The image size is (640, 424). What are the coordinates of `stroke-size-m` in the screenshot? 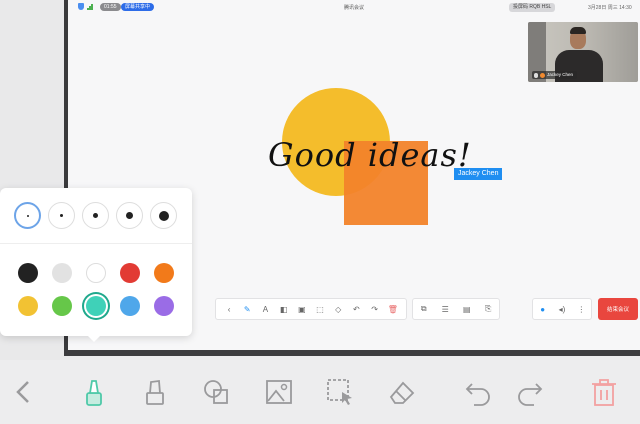 It's located at (95, 215).